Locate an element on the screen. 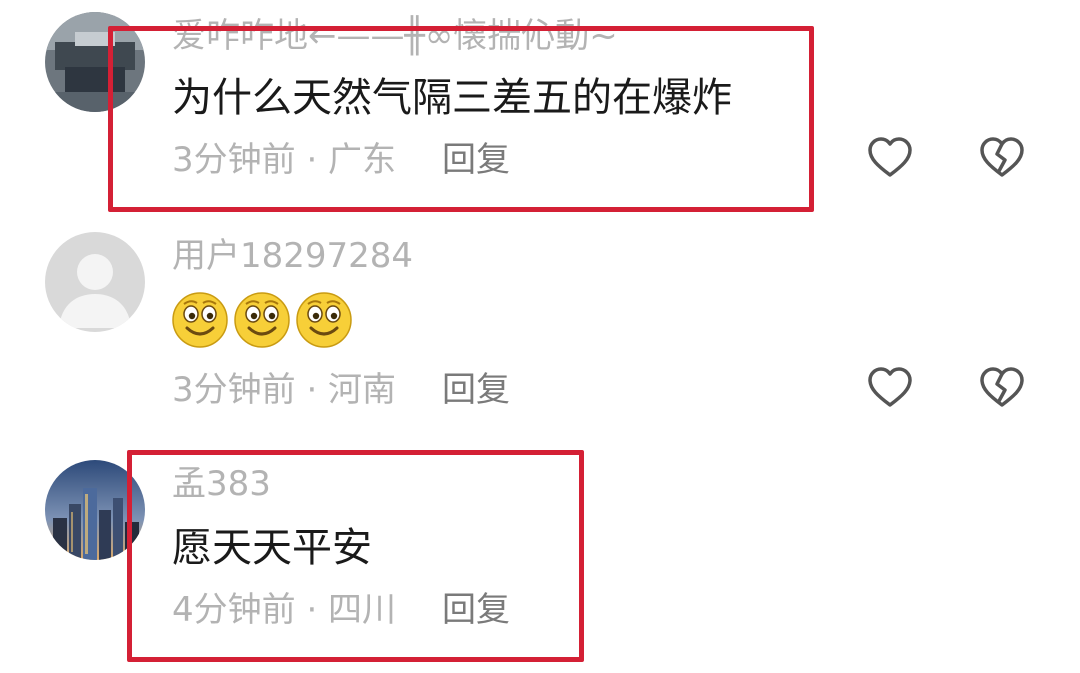 This screenshot has width=1080, height=673. comment-username: 用户18297284 is located at coordinates (292, 256).